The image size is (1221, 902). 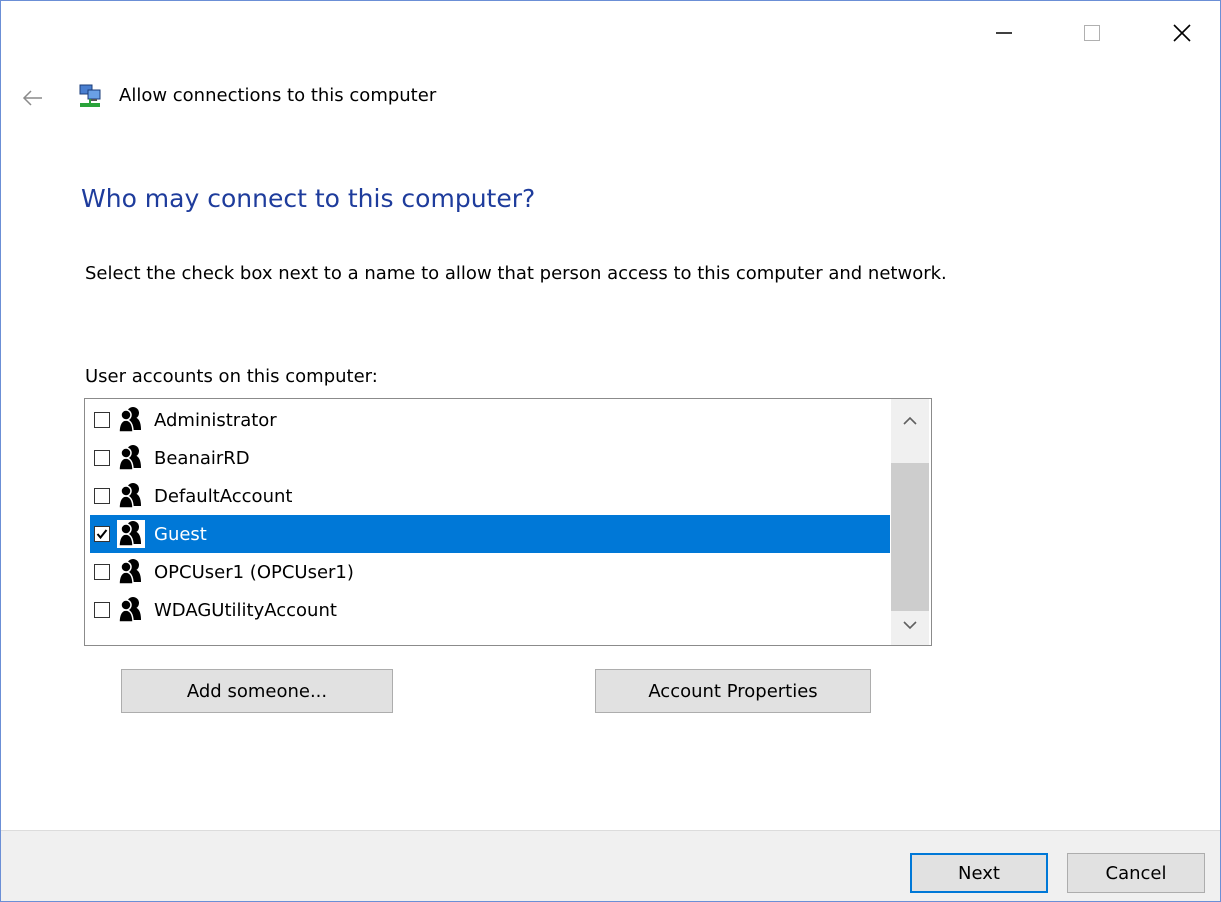 What do you see at coordinates (245, 610) in the screenshot?
I see `account-name: WDAGUtilityAccount` at bounding box center [245, 610].